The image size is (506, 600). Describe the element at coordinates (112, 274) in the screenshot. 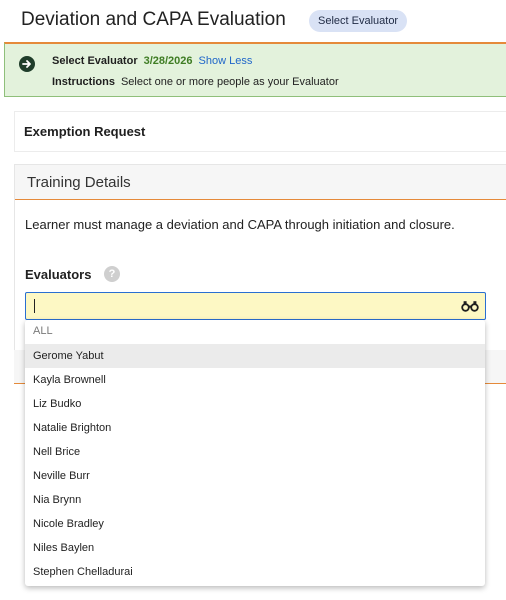

I see `help-icon: ?` at that location.